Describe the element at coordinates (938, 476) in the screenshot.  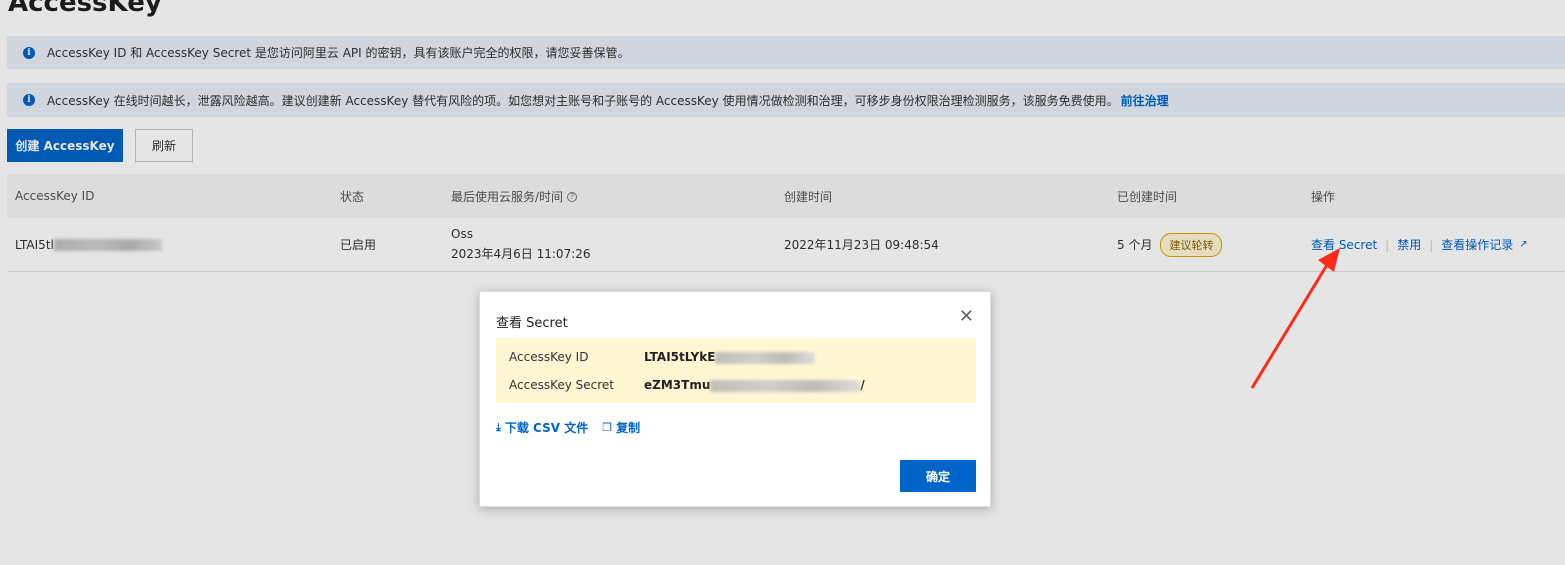
I see `ok-button: 确定` at that location.